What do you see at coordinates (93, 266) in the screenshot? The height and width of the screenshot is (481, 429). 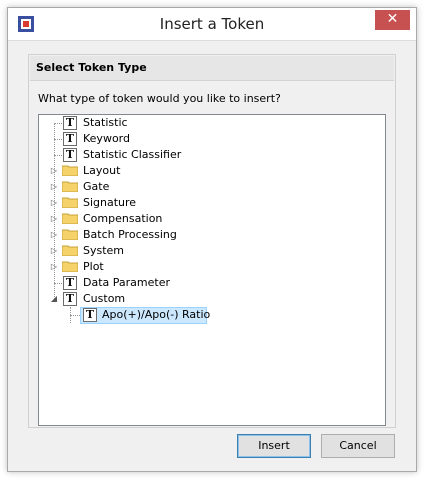 I see `tree-item-label: Plot` at bounding box center [93, 266].